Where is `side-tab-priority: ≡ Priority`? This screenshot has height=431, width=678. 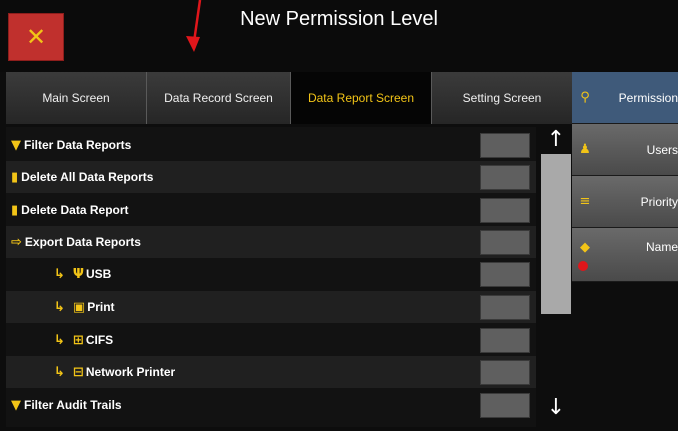 side-tab-priority: ≡ Priority is located at coordinates (625, 202).